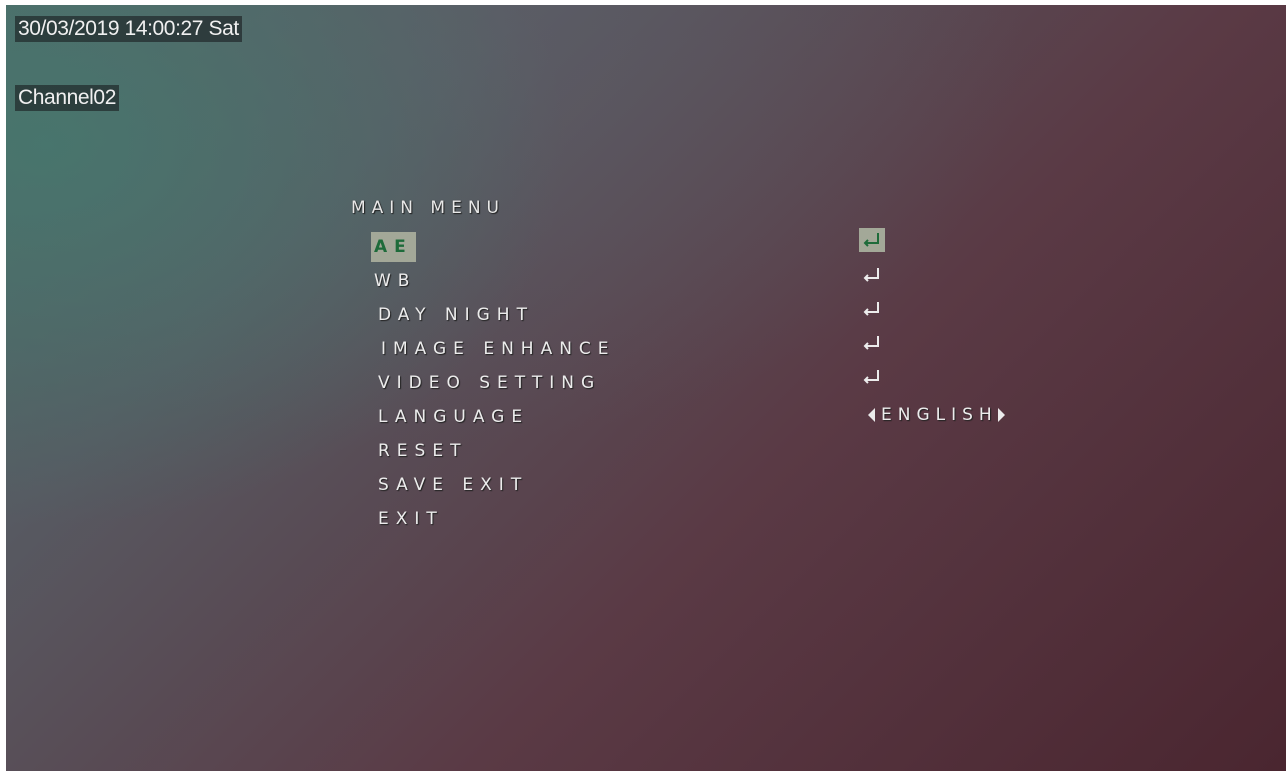 The height and width of the screenshot is (773, 1288). I want to click on arrow-right-icon, so click(1001, 415).